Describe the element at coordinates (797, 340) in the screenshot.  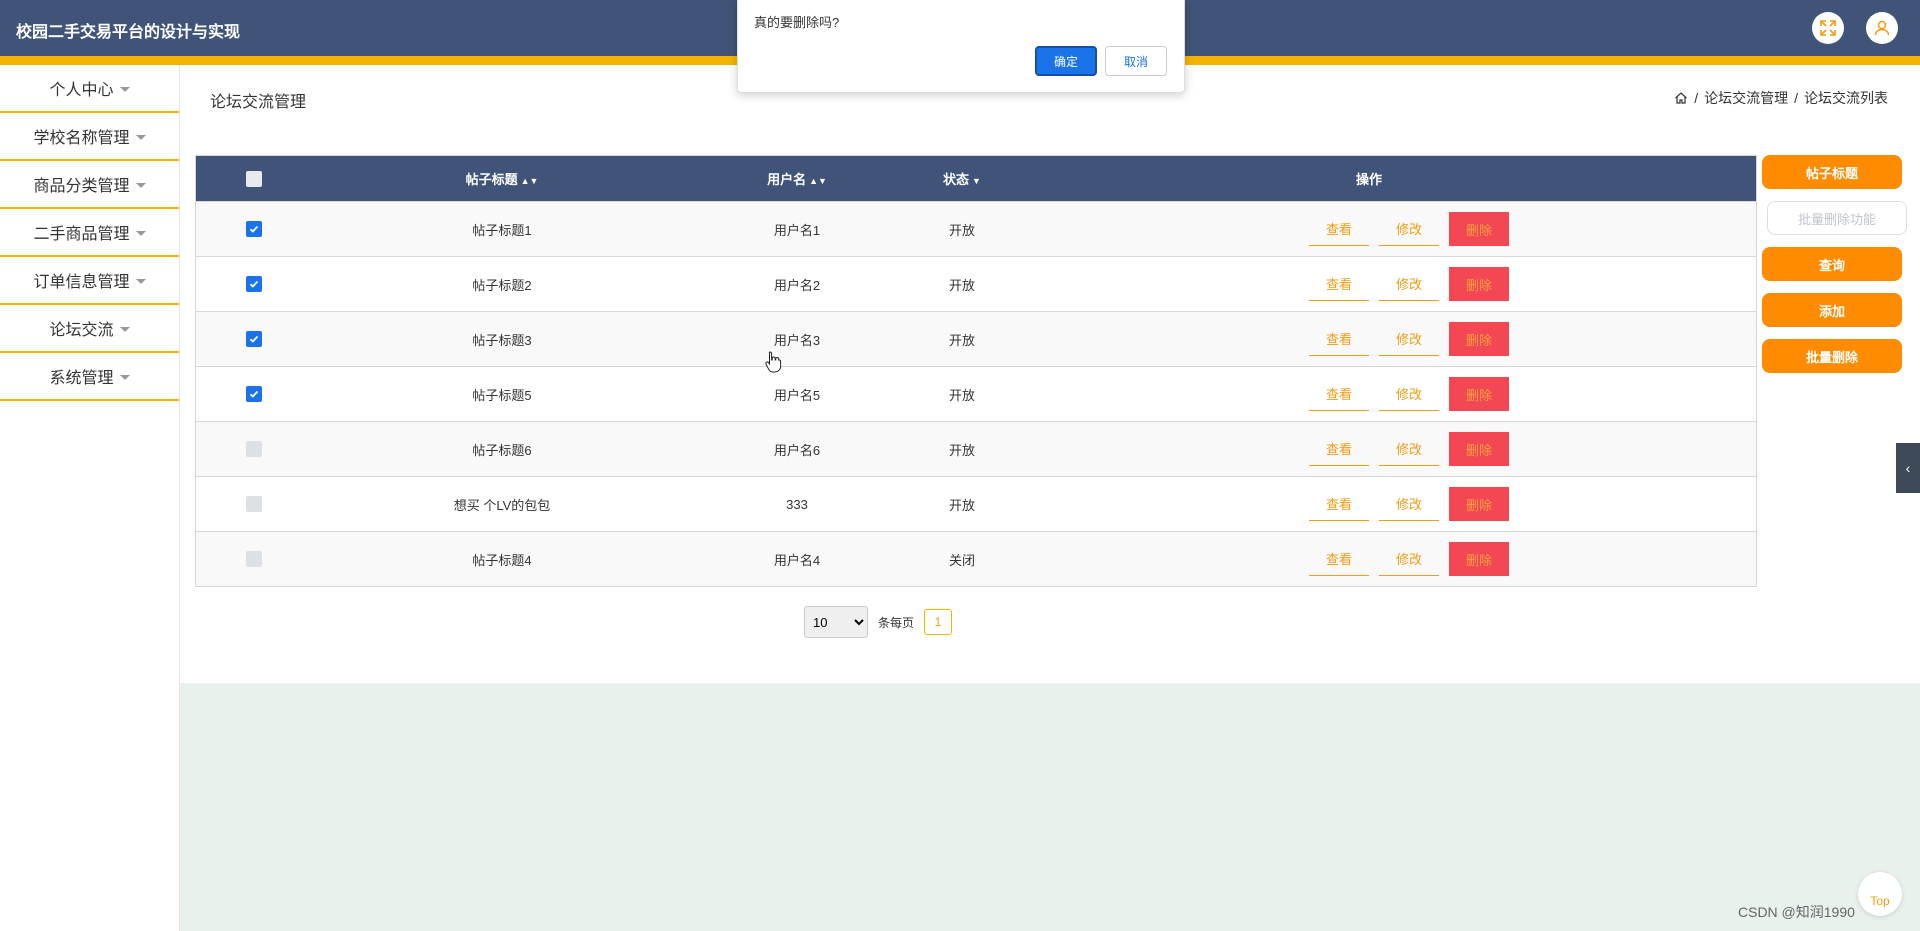
I see `cell-user: 用户名3` at that location.